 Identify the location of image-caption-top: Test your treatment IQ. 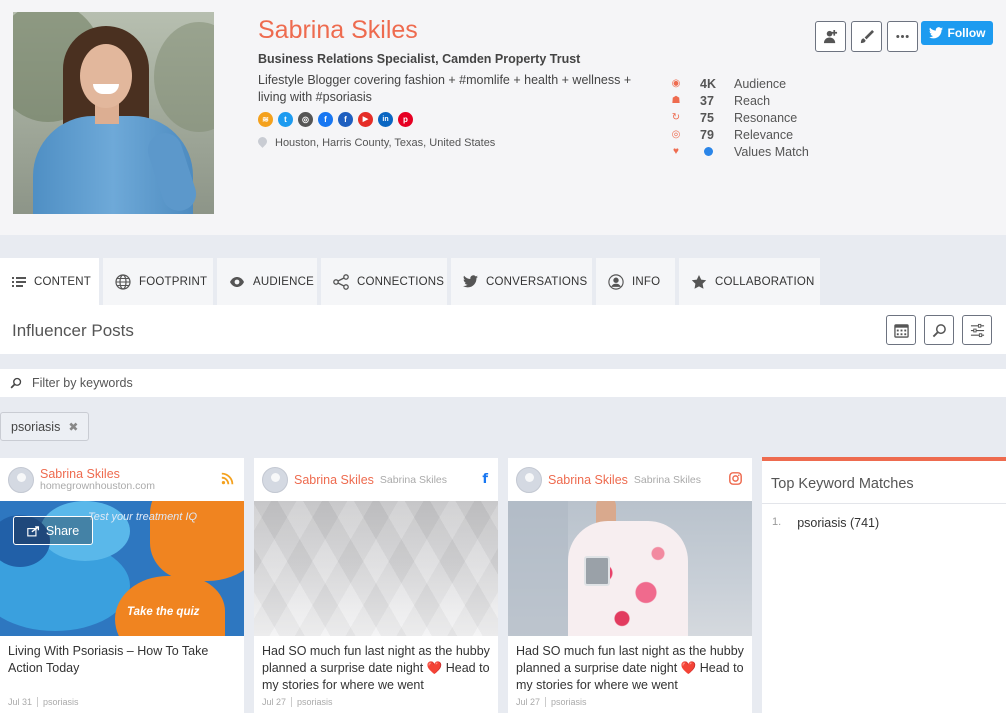
(143, 517).